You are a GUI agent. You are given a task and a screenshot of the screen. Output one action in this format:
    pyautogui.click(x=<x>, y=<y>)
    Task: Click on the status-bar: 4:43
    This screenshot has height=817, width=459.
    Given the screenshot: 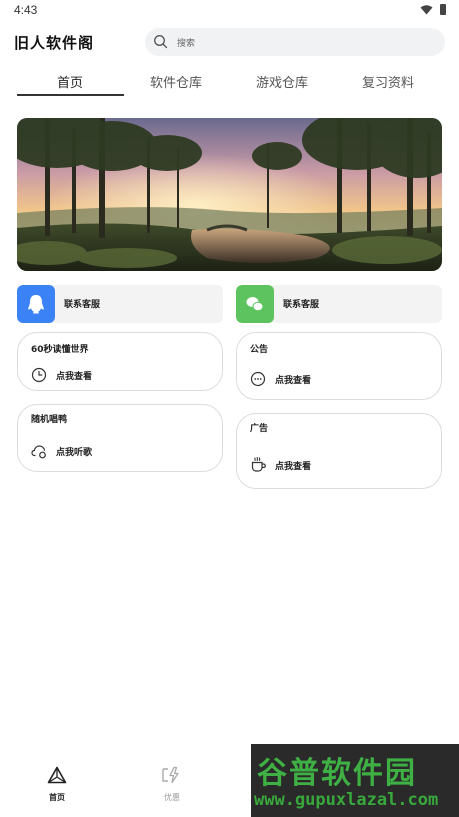 What is the action you would take?
    pyautogui.click(x=229, y=11)
    